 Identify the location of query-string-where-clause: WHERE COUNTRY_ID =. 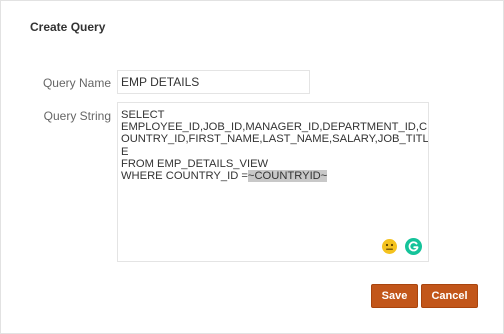
(184, 175).